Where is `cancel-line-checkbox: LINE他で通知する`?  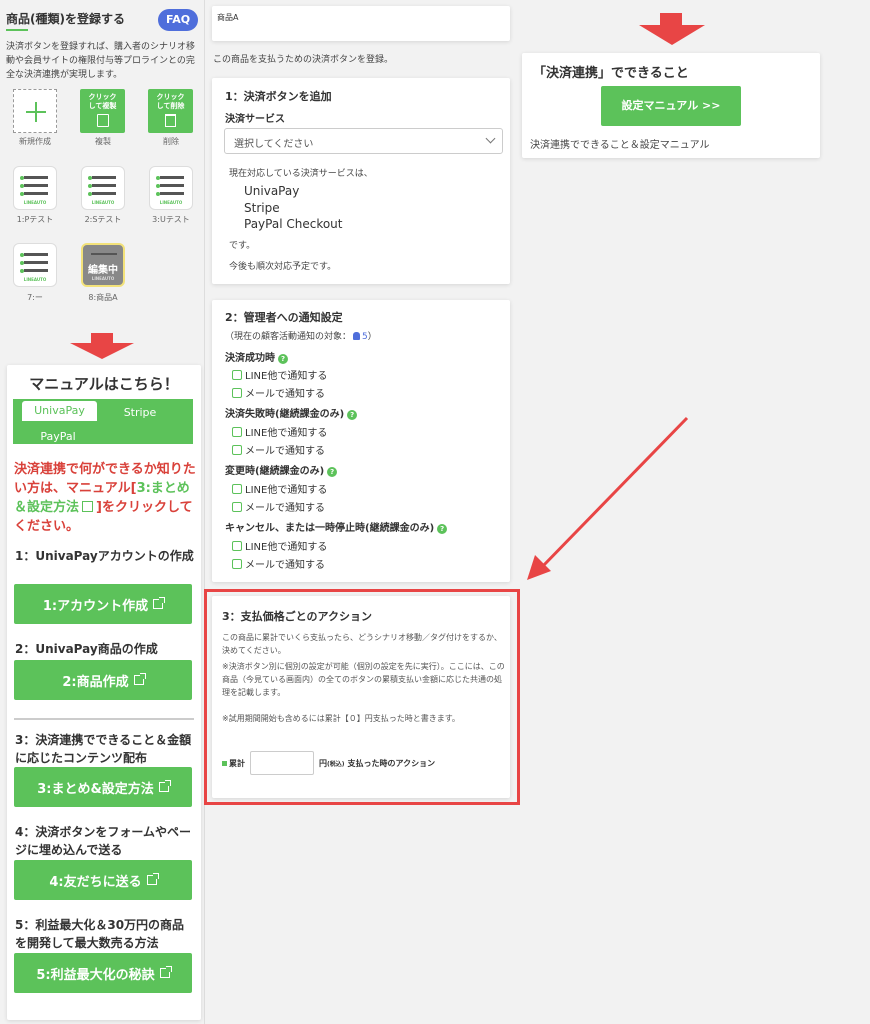
cancel-line-checkbox: LINE他で通知する is located at coordinates (279, 545).